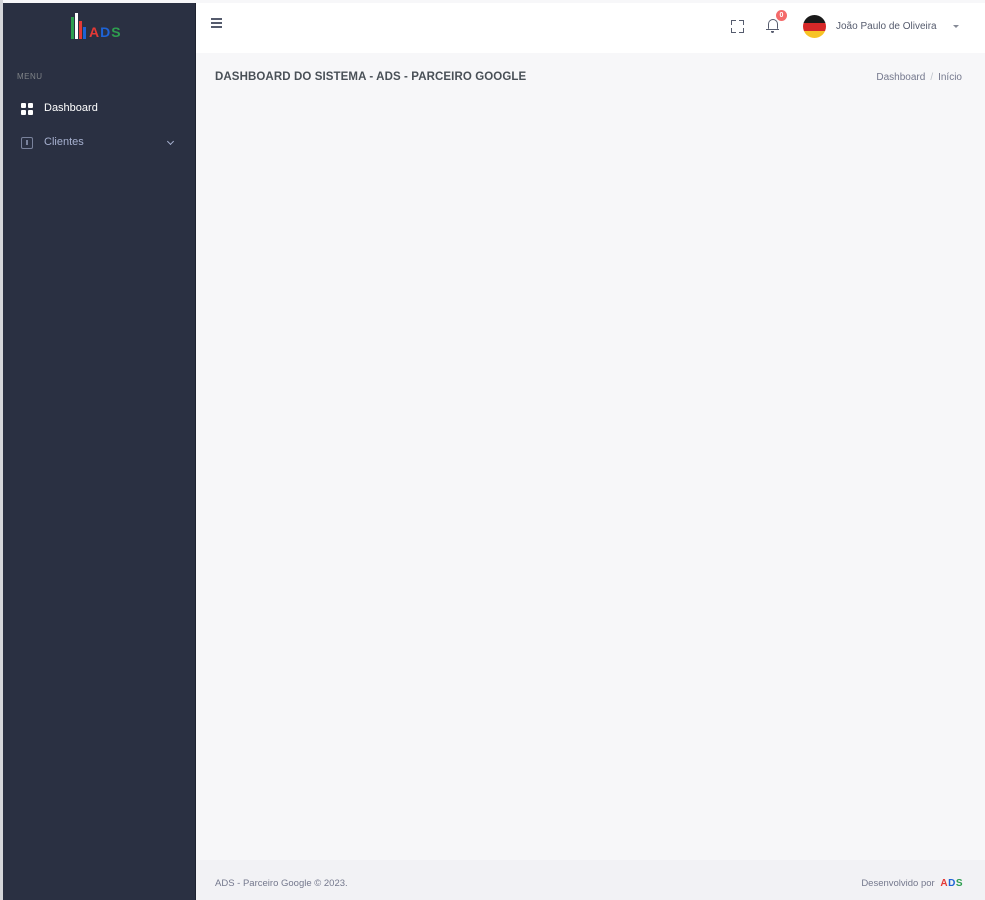  I want to click on menu-toggle-icon, so click(216, 23).